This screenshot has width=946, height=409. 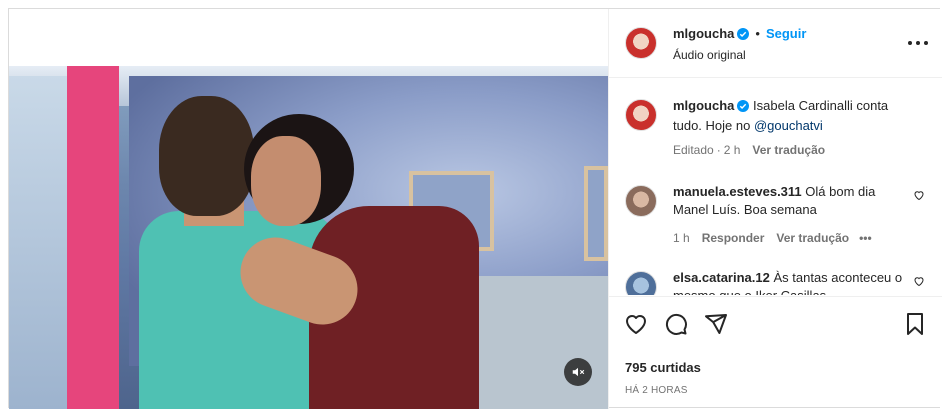 I want to click on follow-button: Seguir, so click(x=786, y=33).